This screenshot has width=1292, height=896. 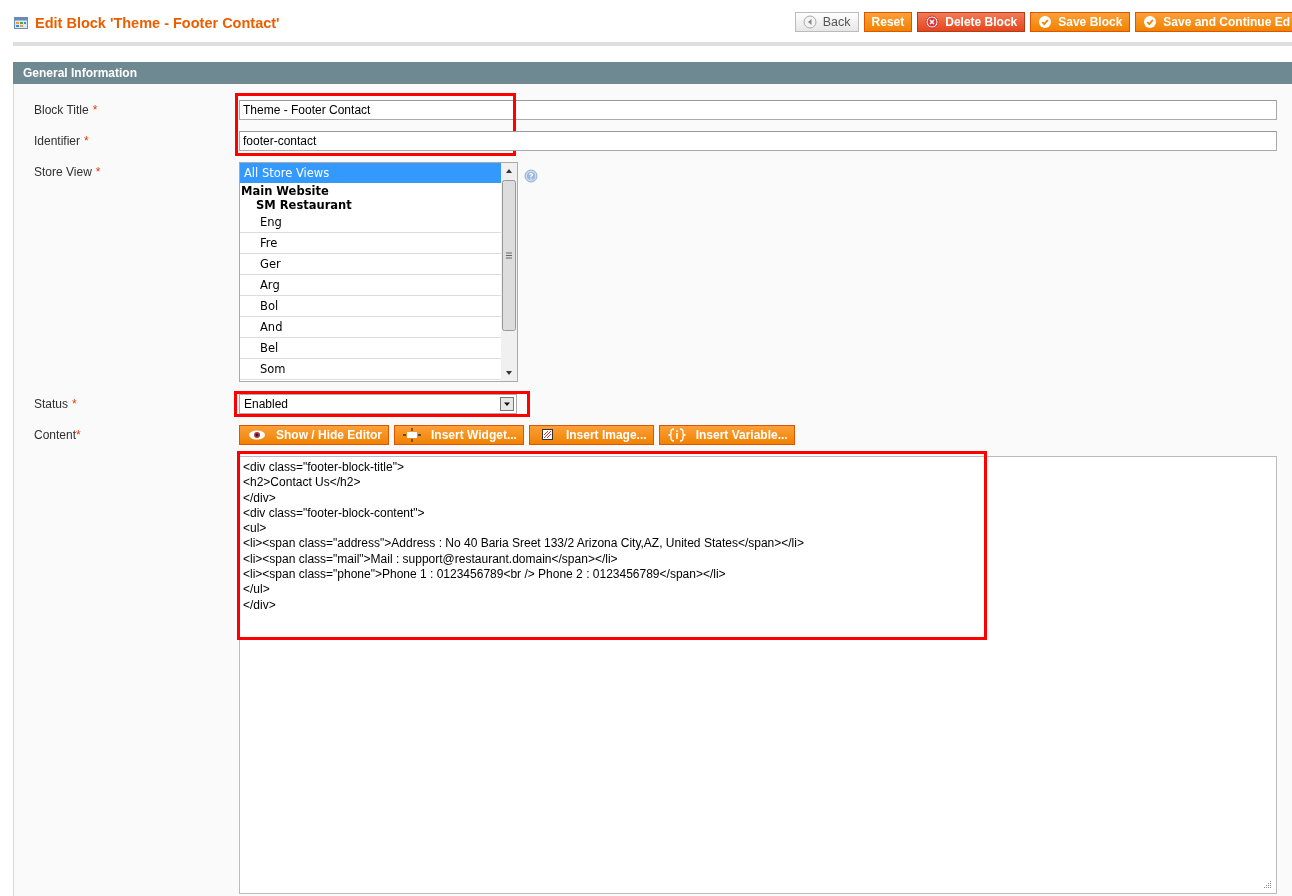 What do you see at coordinates (370, 243) in the screenshot?
I see `list-option: Fre` at bounding box center [370, 243].